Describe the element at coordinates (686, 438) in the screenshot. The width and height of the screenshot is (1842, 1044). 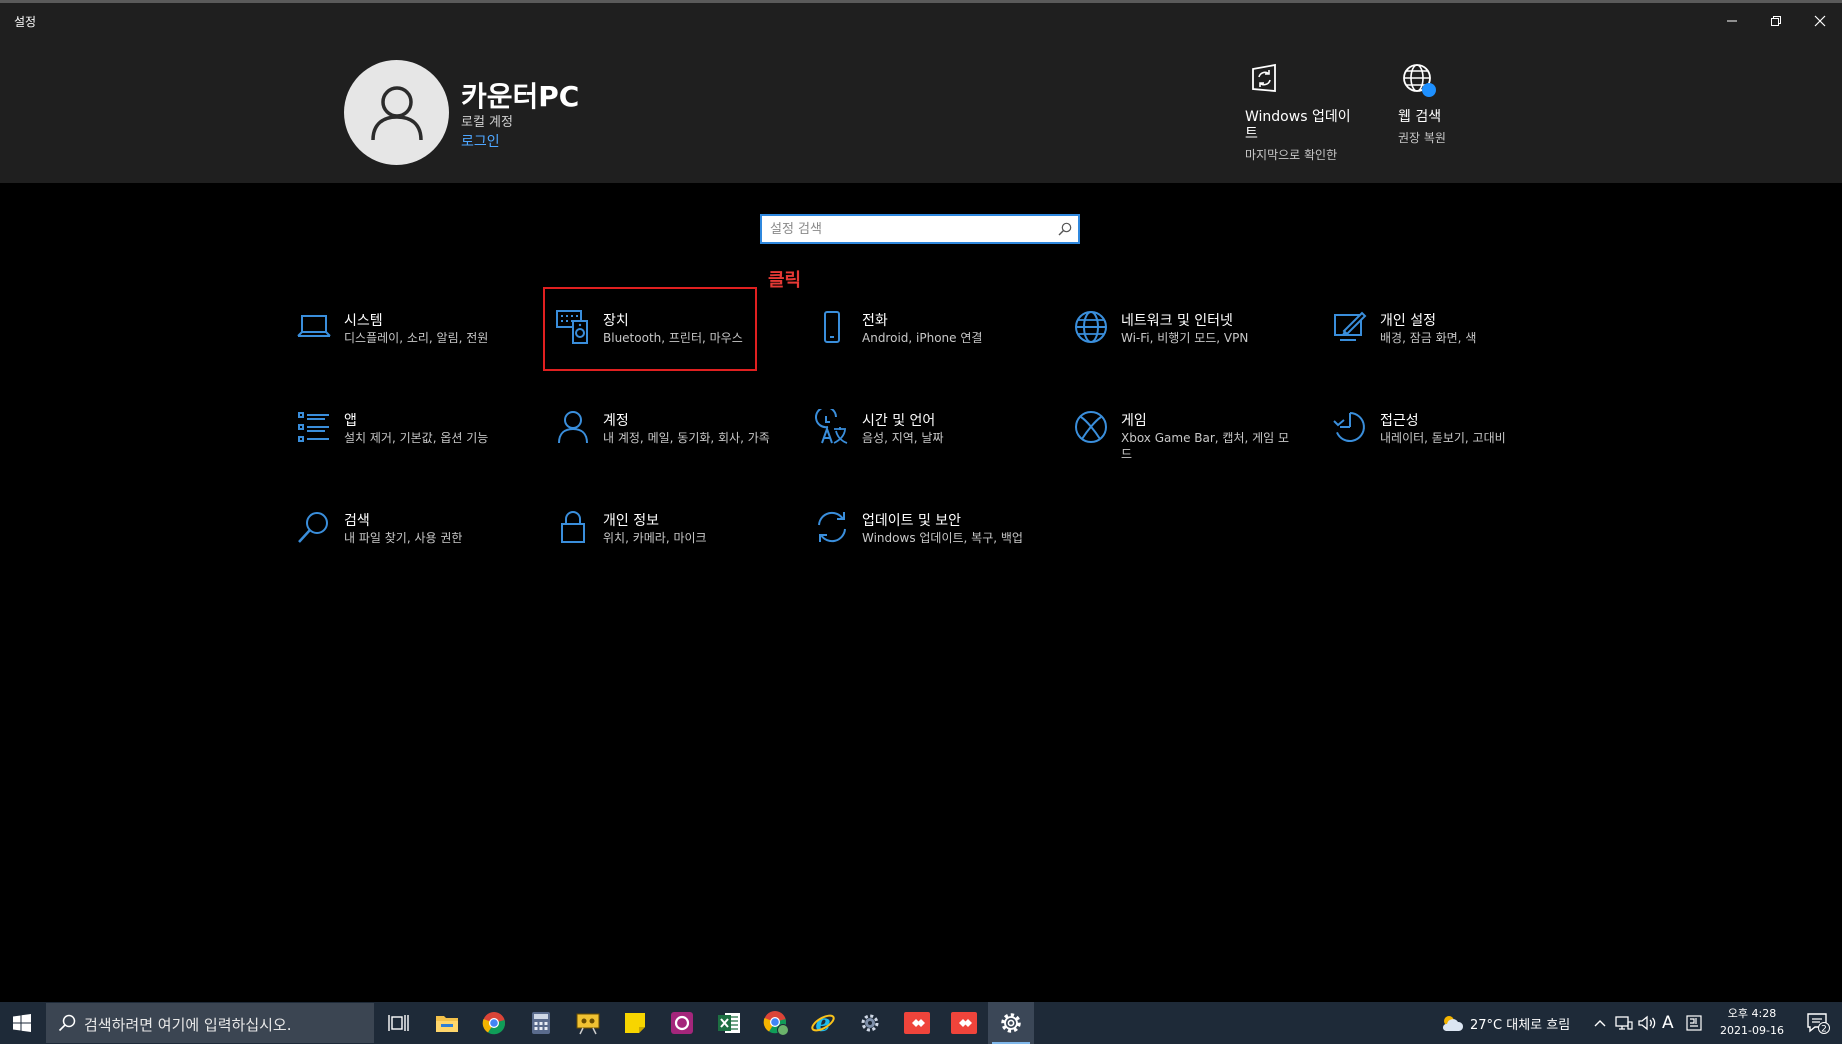
I see `tile-desc: 내 계정, 메일, 동기화, 회사, 가족` at that location.